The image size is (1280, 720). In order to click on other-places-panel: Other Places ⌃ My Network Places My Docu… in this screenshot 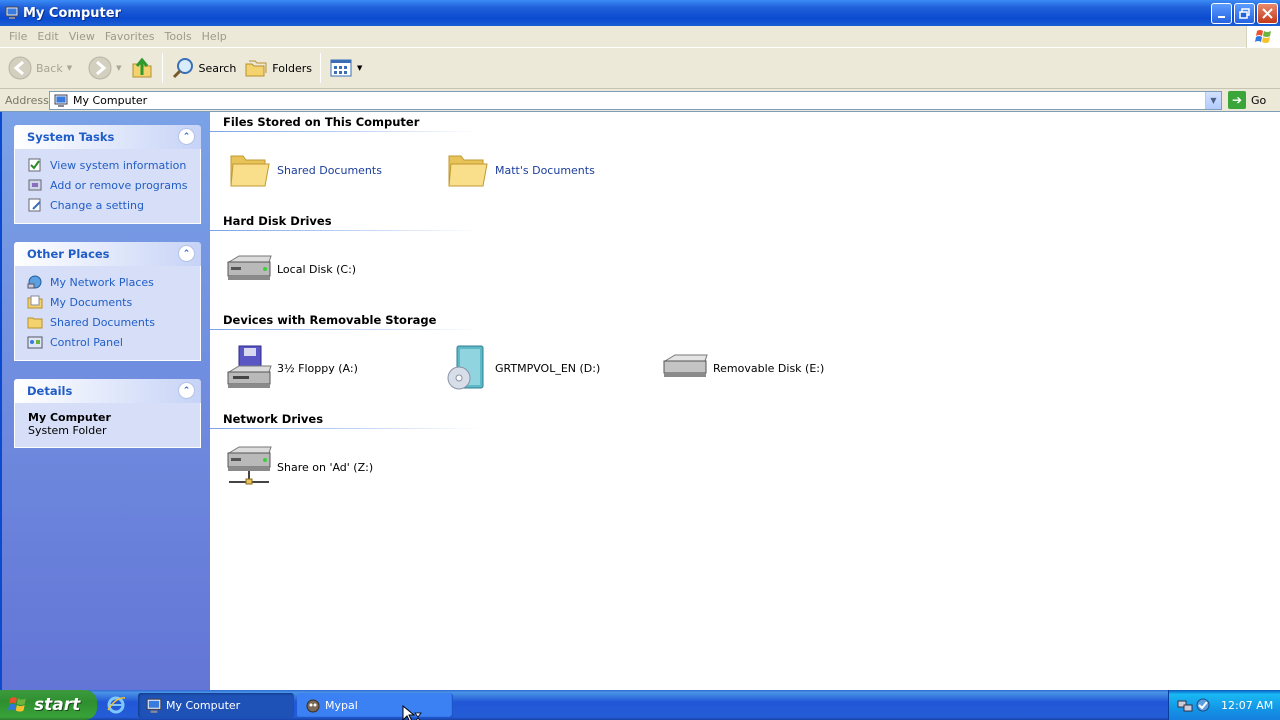, I will do `click(107, 301)`.